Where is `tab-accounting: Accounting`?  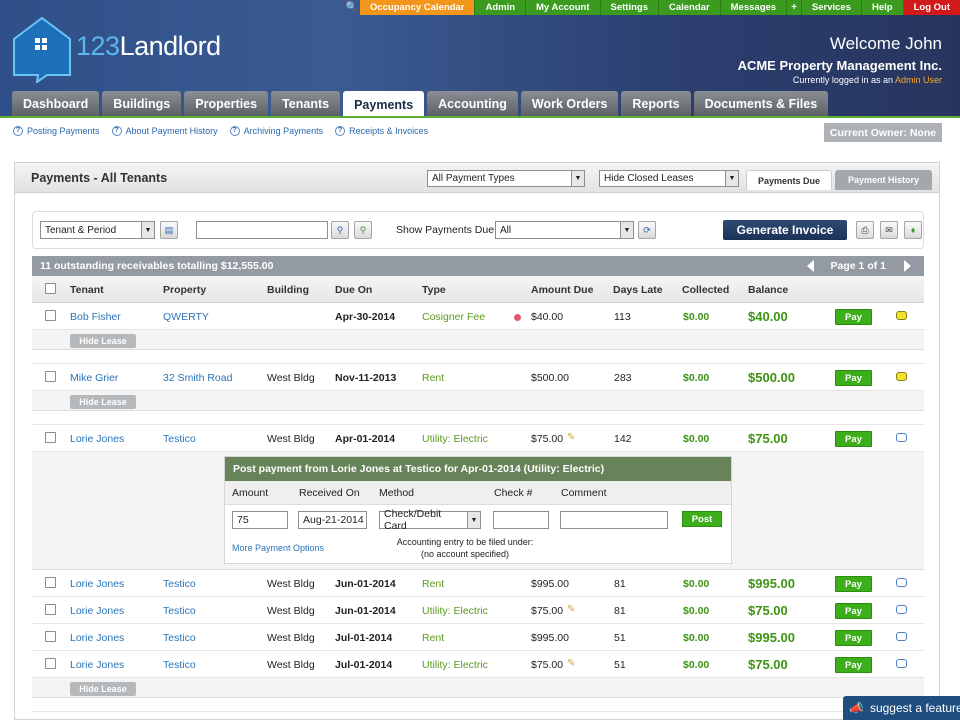 tab-accounting: Accounting is located at coordinates (472, 103).